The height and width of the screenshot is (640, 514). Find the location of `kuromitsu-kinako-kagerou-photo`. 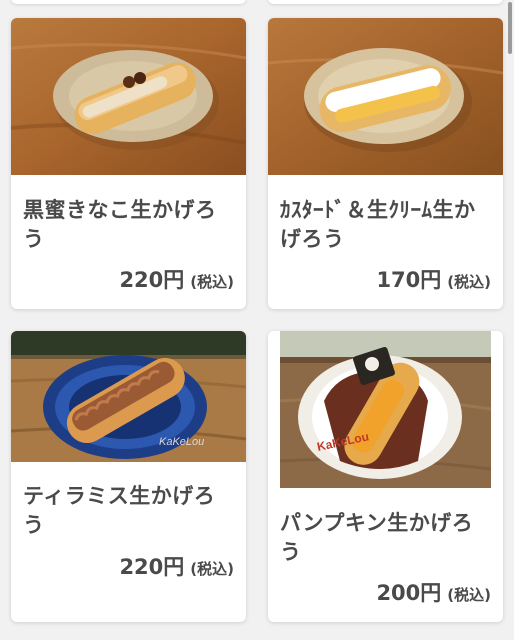

kuromitsu-kinako-kagerou-photo is located at coordinates (128, 96).